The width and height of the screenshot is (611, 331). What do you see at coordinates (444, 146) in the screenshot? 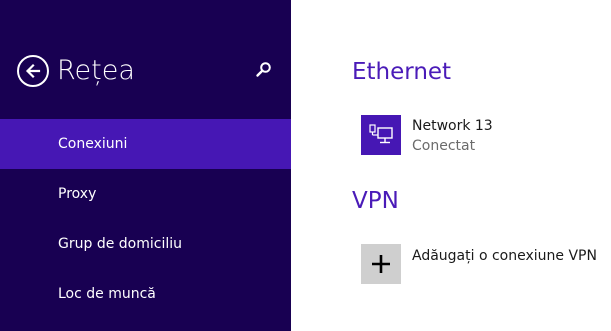
I see `connection-status: Conectat` at bounding box center [444, 146].